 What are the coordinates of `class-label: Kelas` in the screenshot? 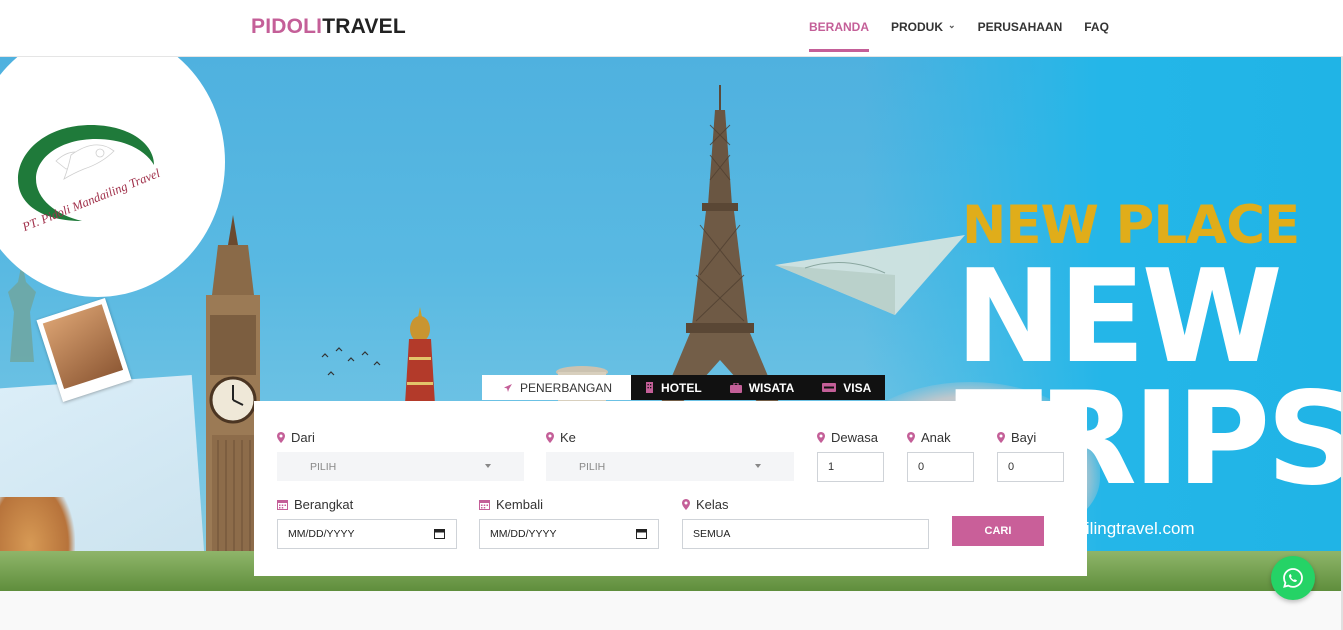 It's located at (705, 504).